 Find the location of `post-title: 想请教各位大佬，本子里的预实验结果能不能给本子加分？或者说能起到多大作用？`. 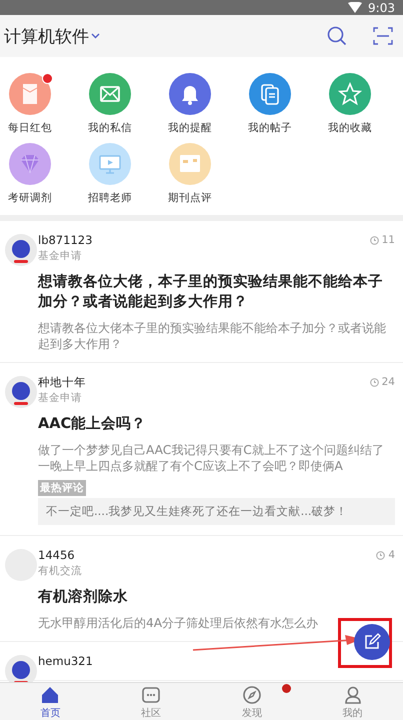

post-title: 想请教各位大佬，本子里的预实验结果能不能给本子加分？或者说能起到多大作用？ is located at coordinates (216, 292).